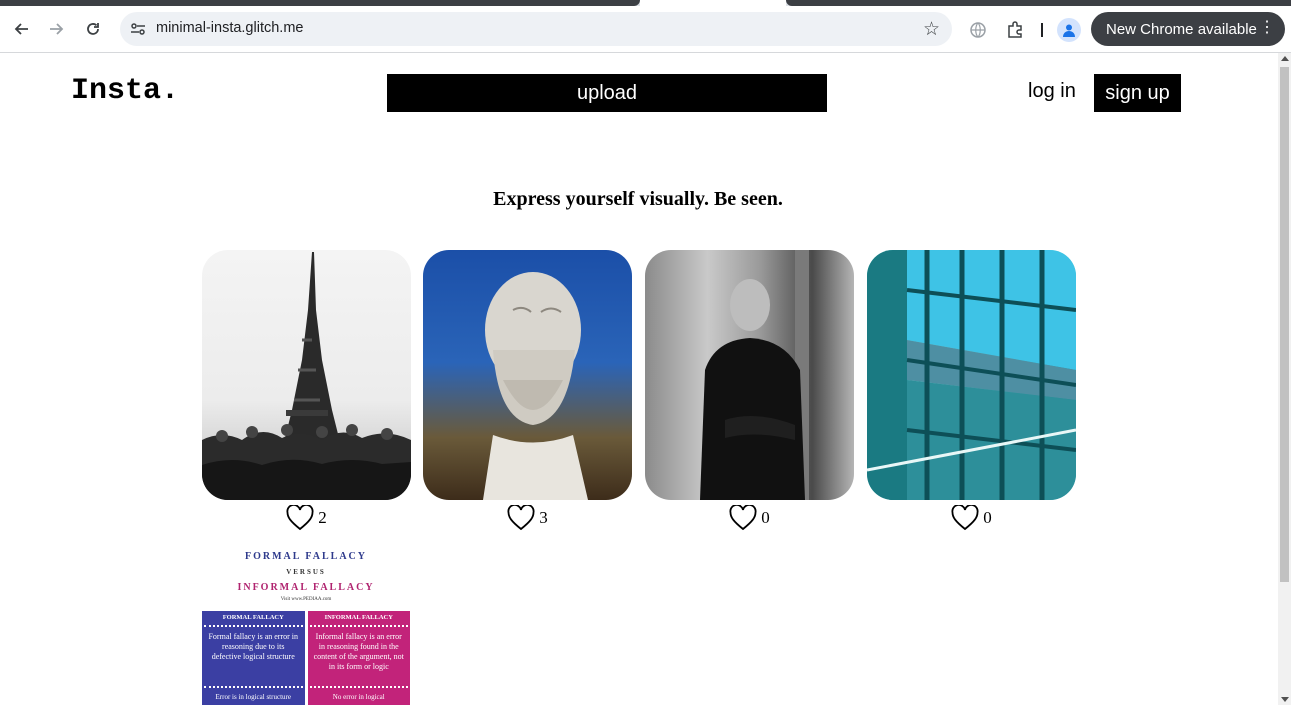  What do you see at coordinates (1267, 28) in the screenshot?
I see `more-menu-icon: ⋮` at bounding box center [1267, 28].